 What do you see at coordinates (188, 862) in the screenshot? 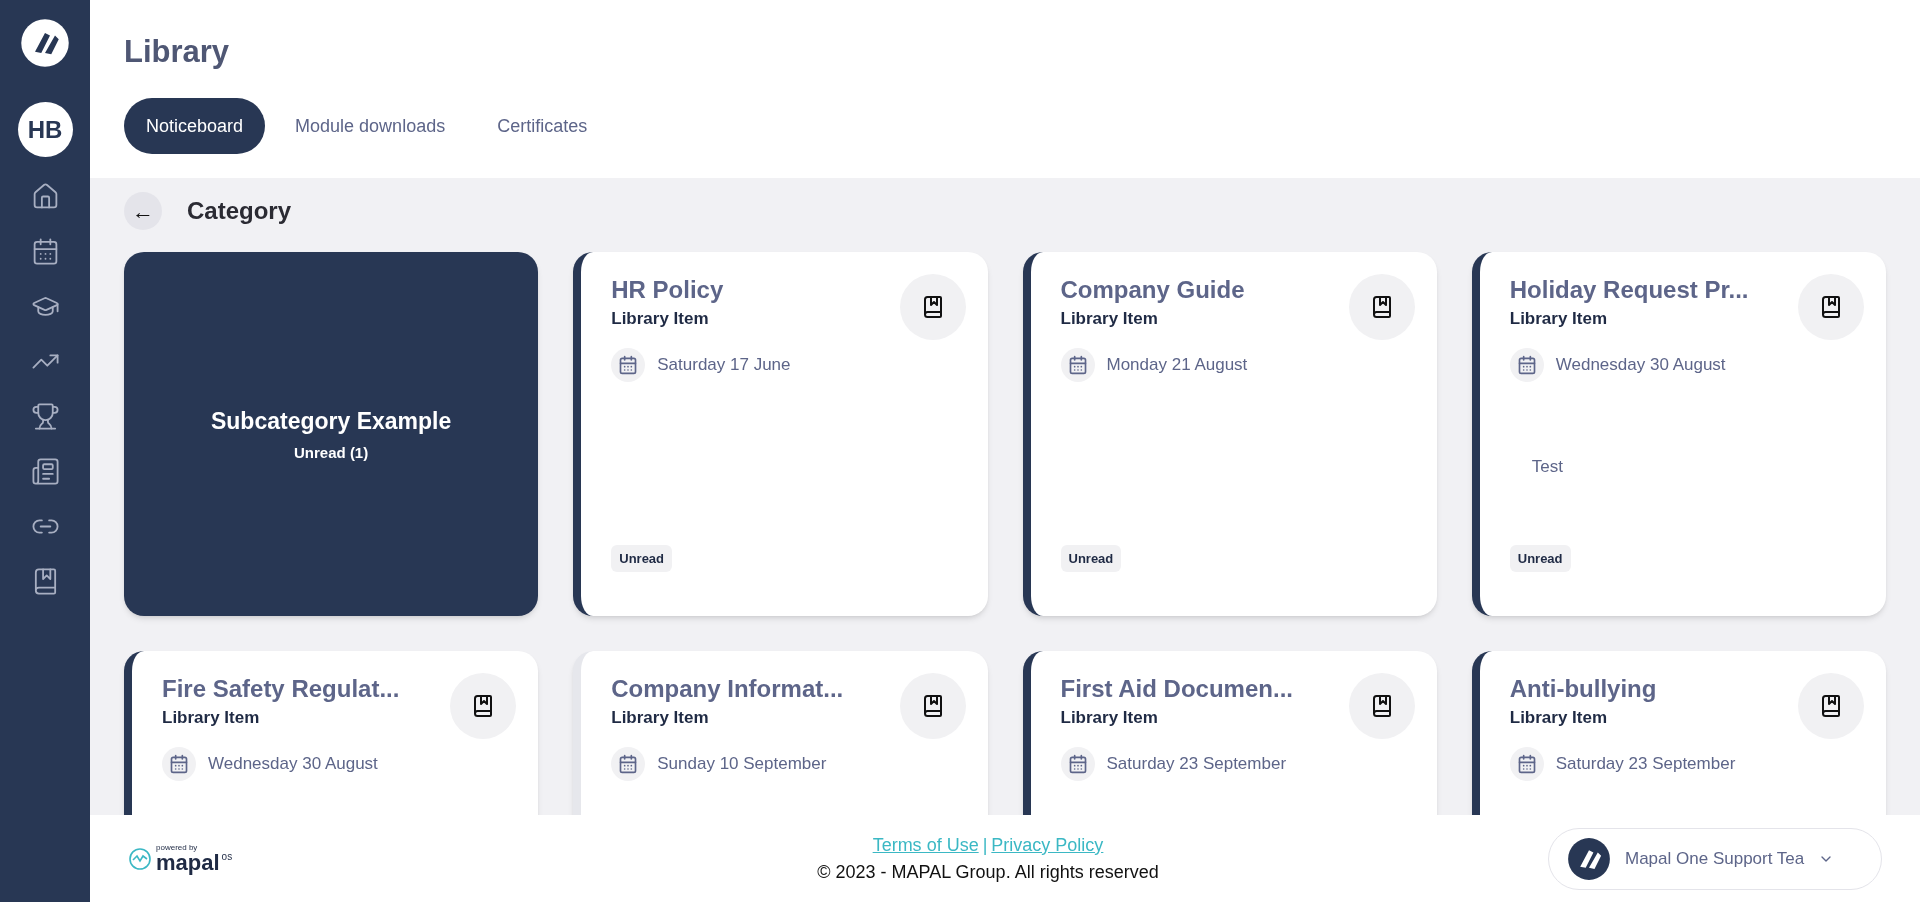
I see `brand-name: mapal` at bounding box center [188, 862].